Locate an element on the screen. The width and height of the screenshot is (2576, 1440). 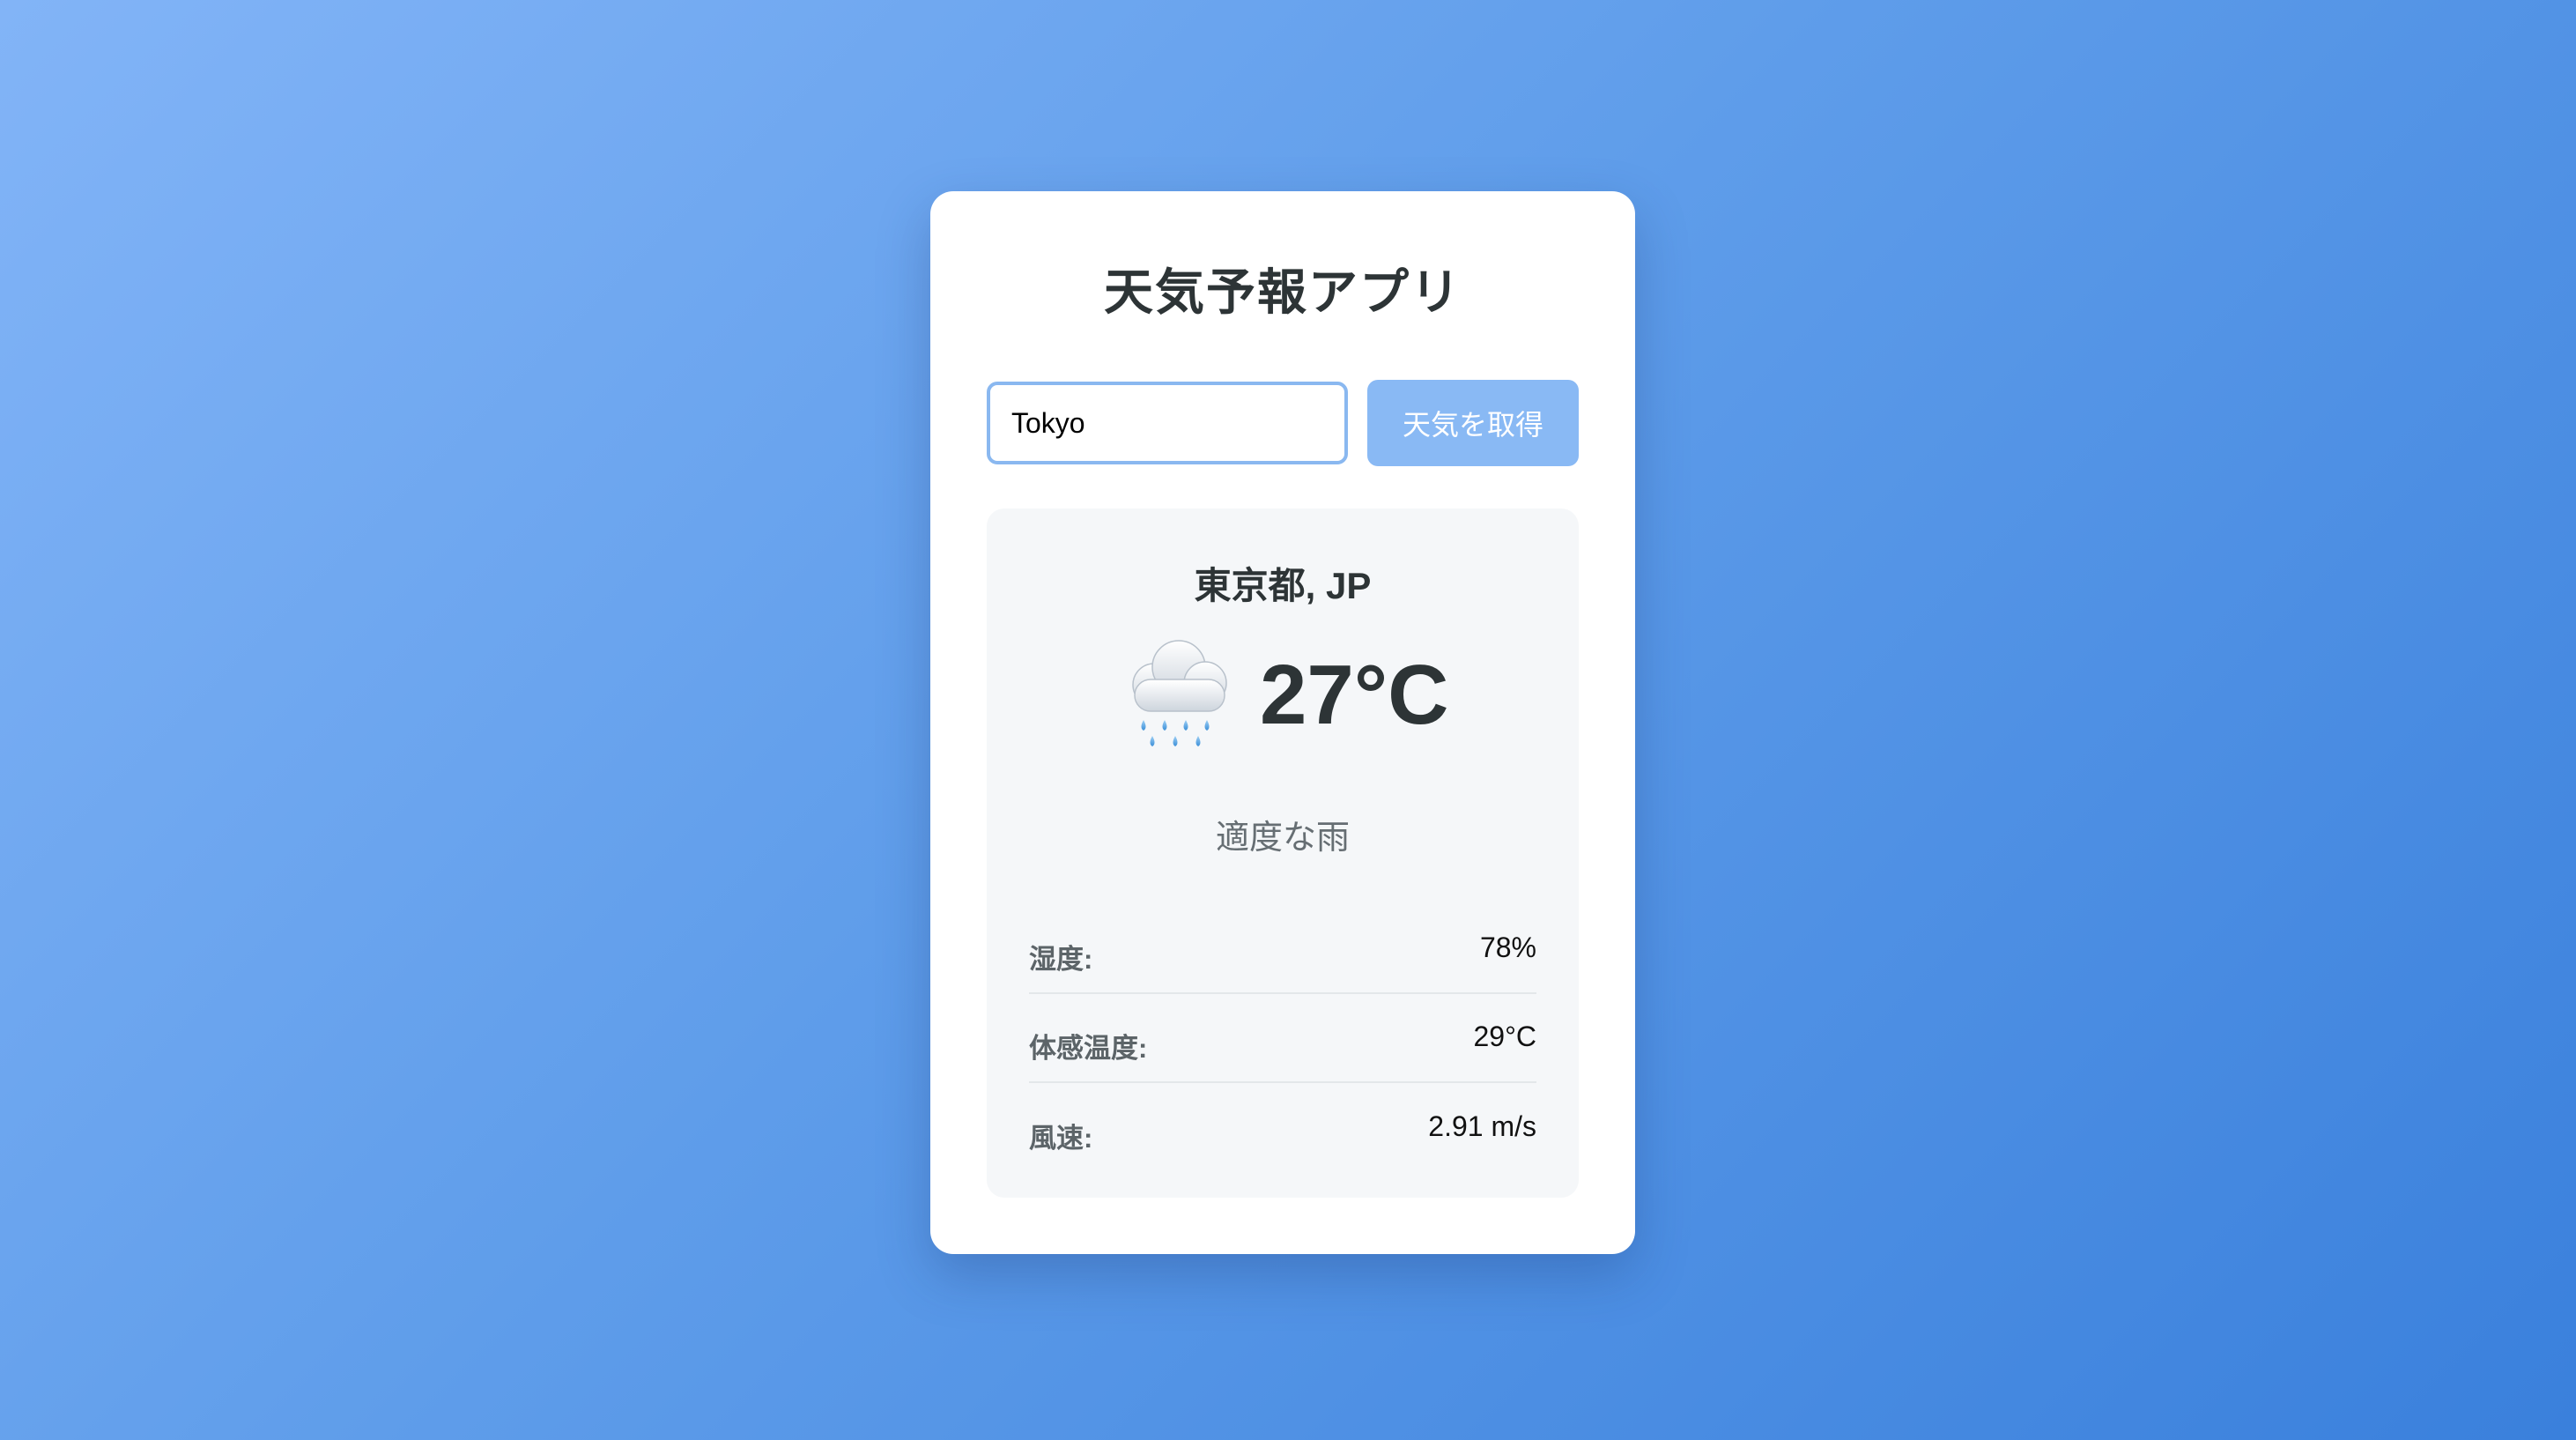
feels-like-value: 29°C is located at coordinates (1505, 1036).